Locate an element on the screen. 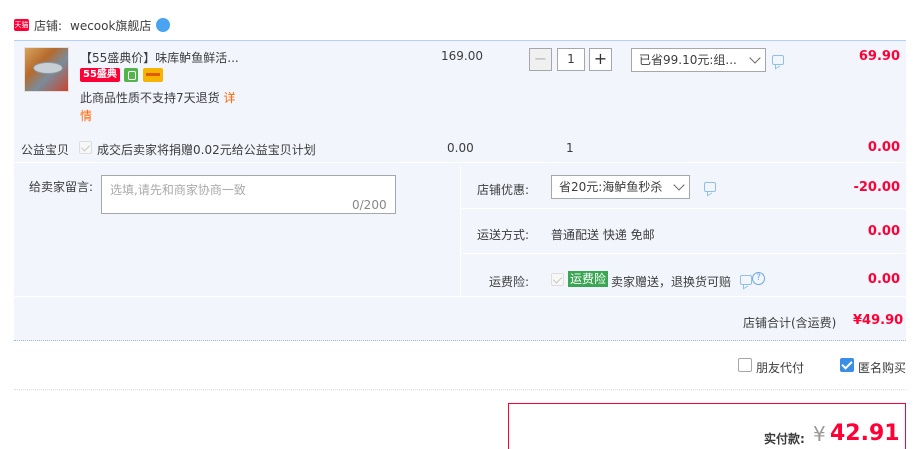 This screenshot has width=916, height=449. shipping-amount: 0.00 is located at coordinates (883, 231).